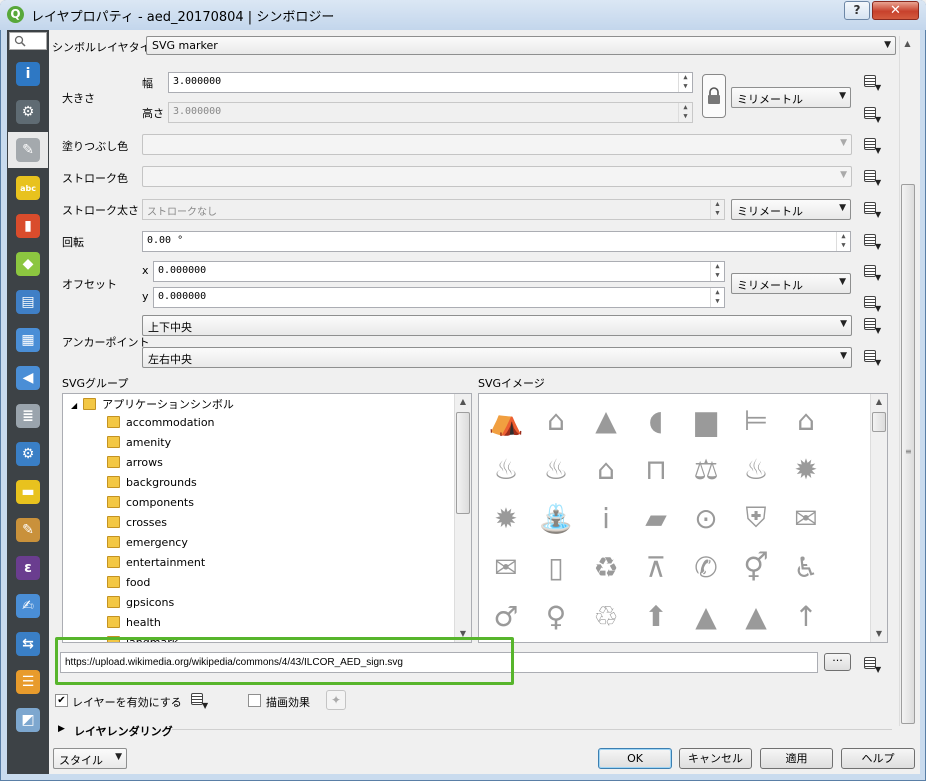 This screenshot has width=926, height=781. I want to click on enable-layer-checkbox: ✔, so click(61, 700).